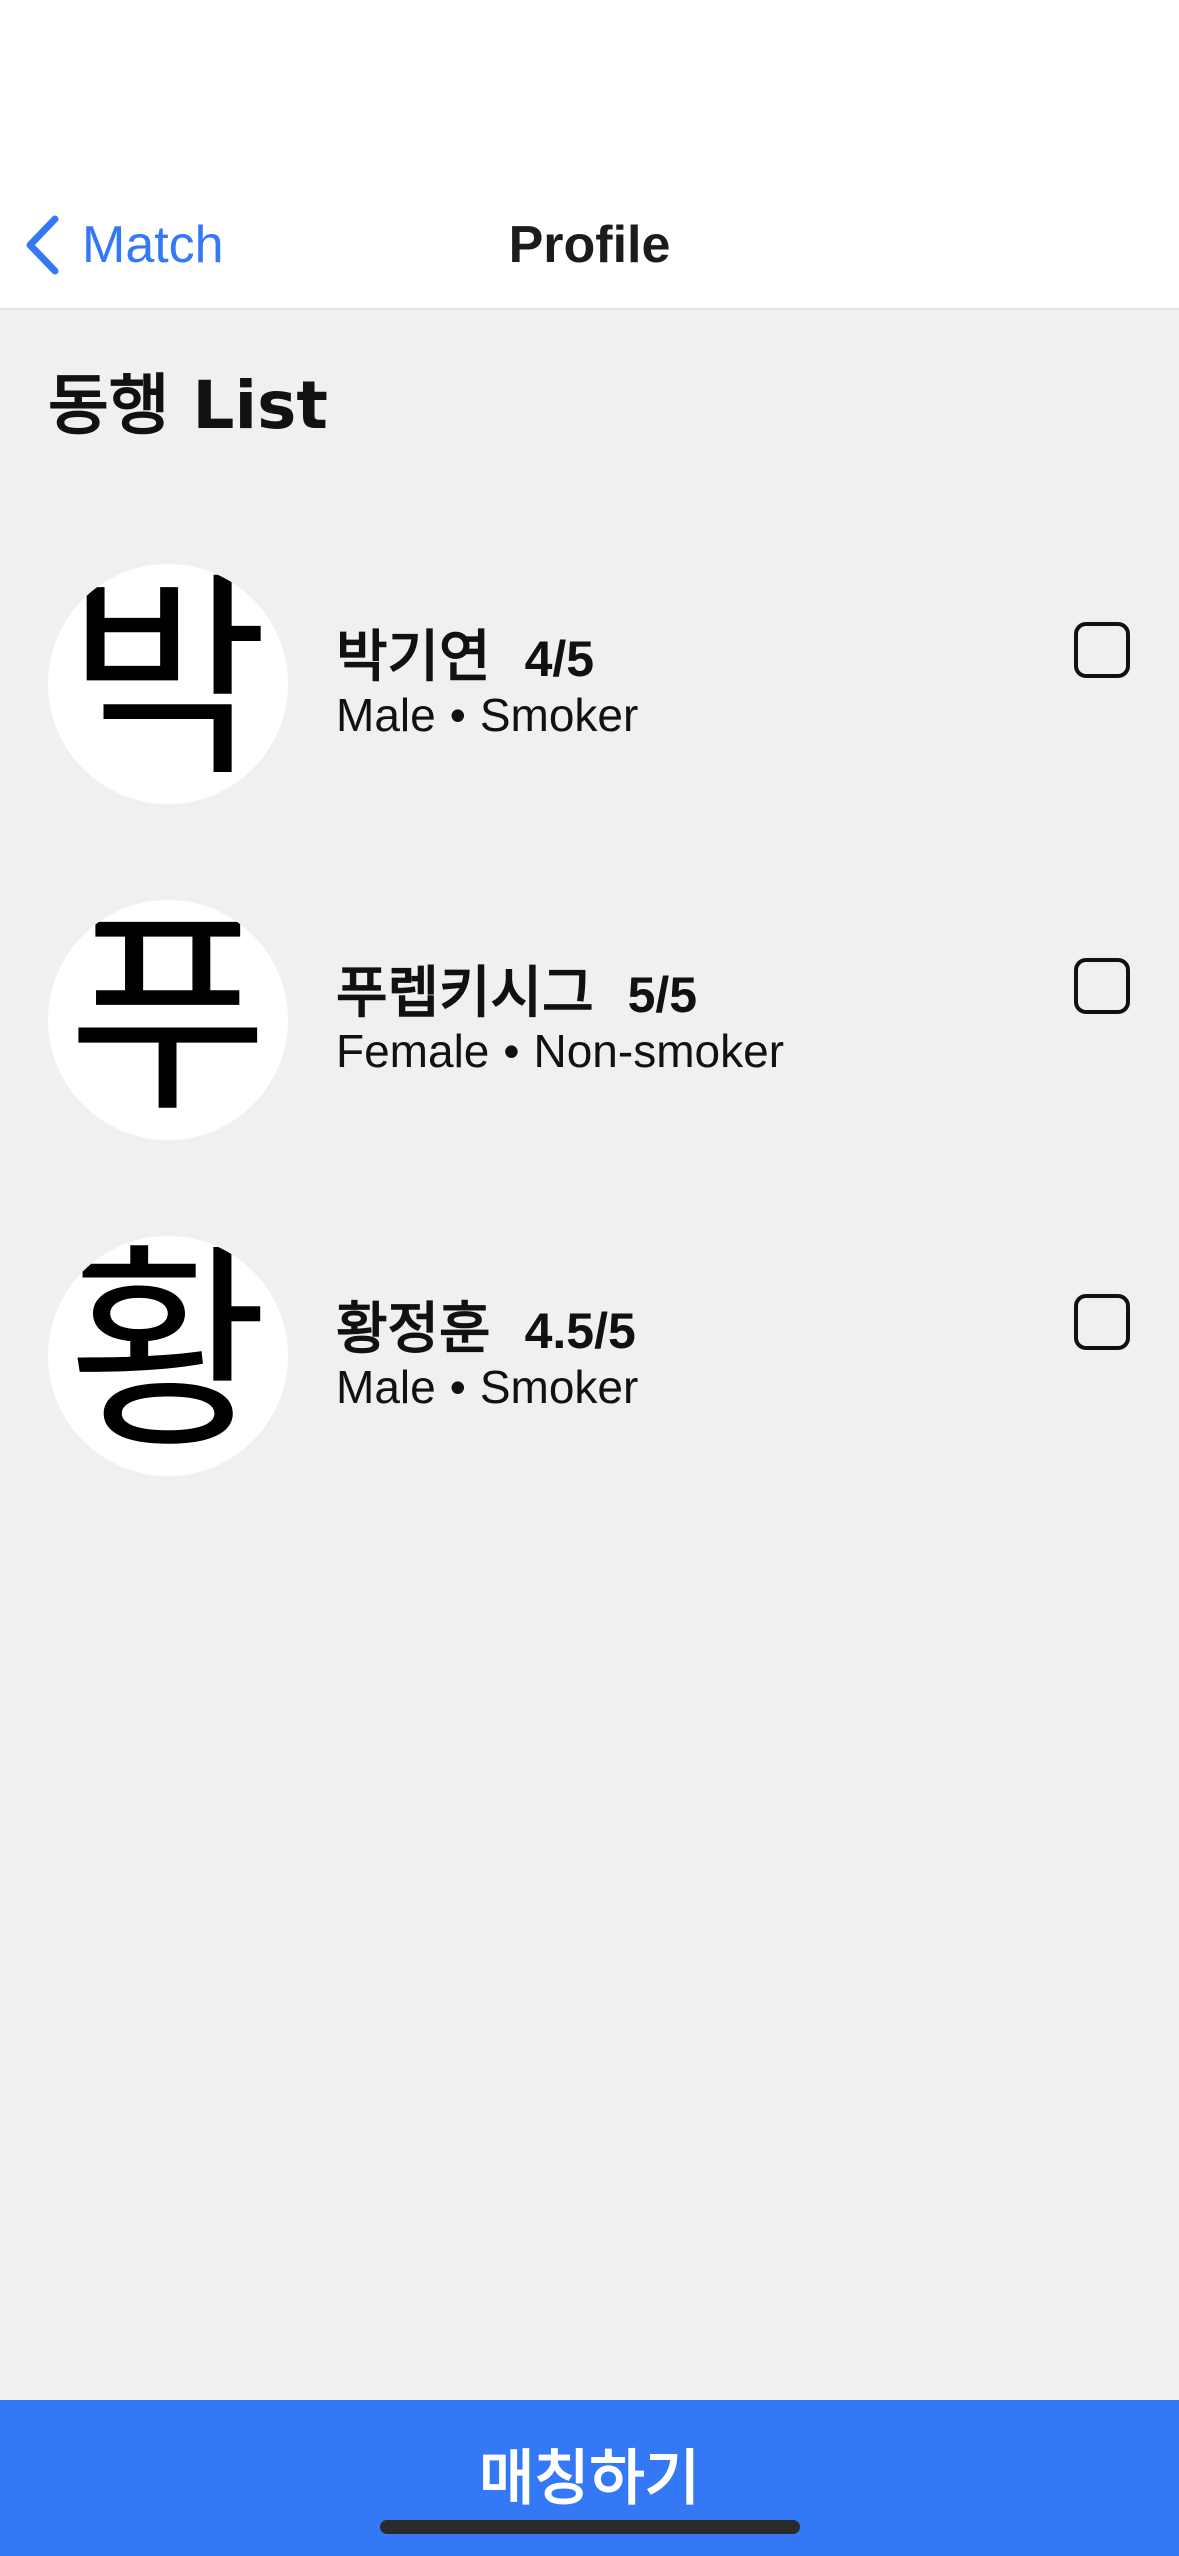  I want to click on page-title: Profile, so click(589, 245).